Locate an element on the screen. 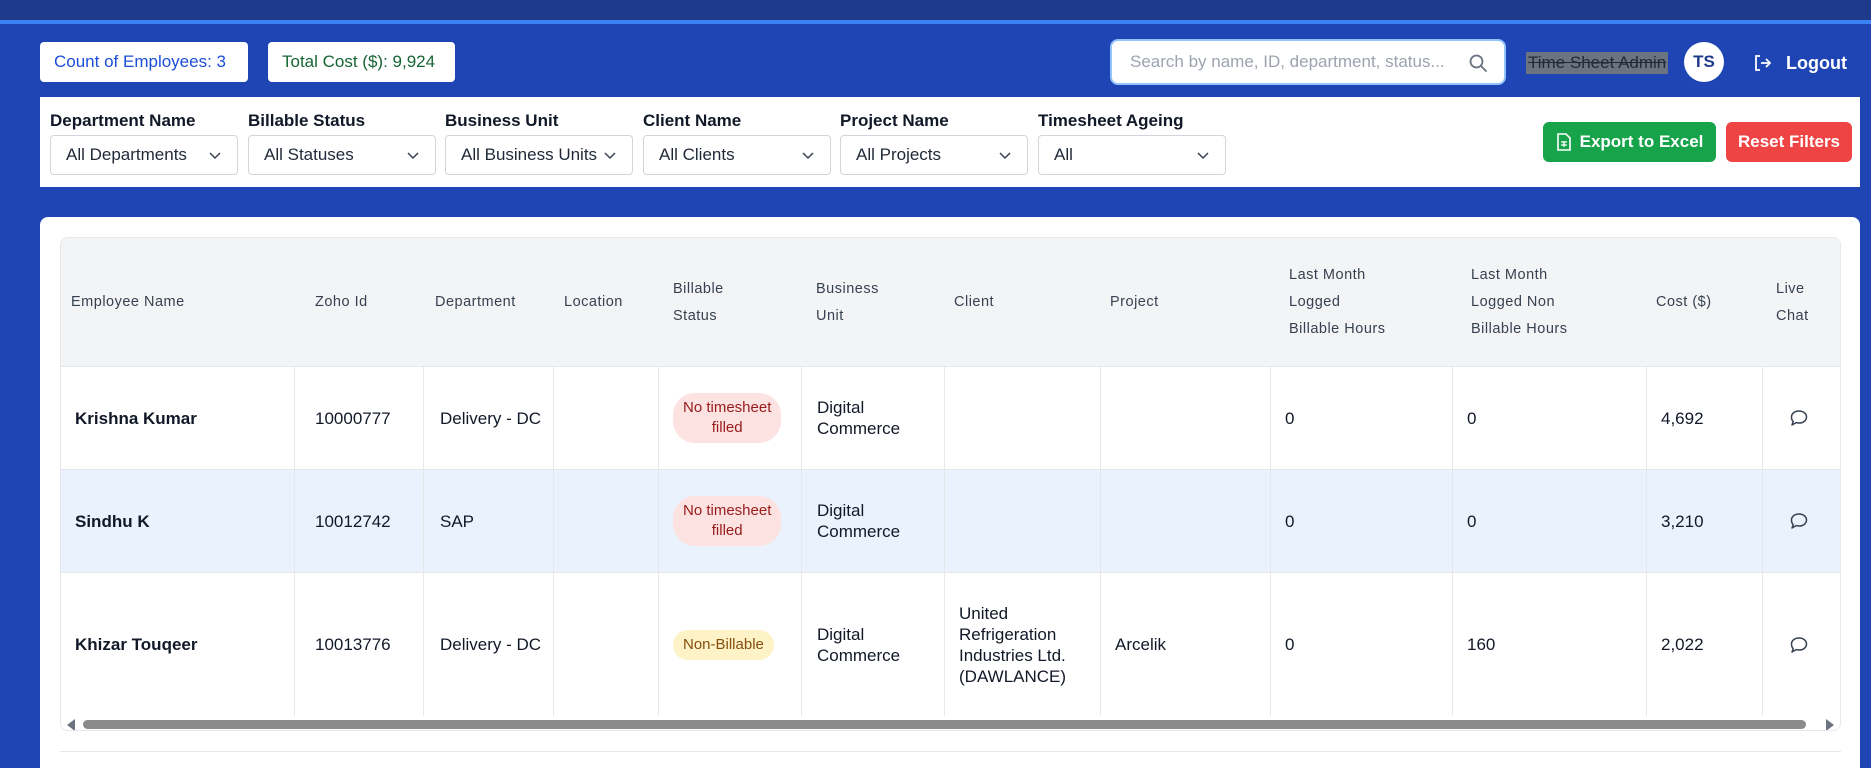 This screenshot has width=1871, height=768. logout-label: Logout is located at coordinates (1816, 62).